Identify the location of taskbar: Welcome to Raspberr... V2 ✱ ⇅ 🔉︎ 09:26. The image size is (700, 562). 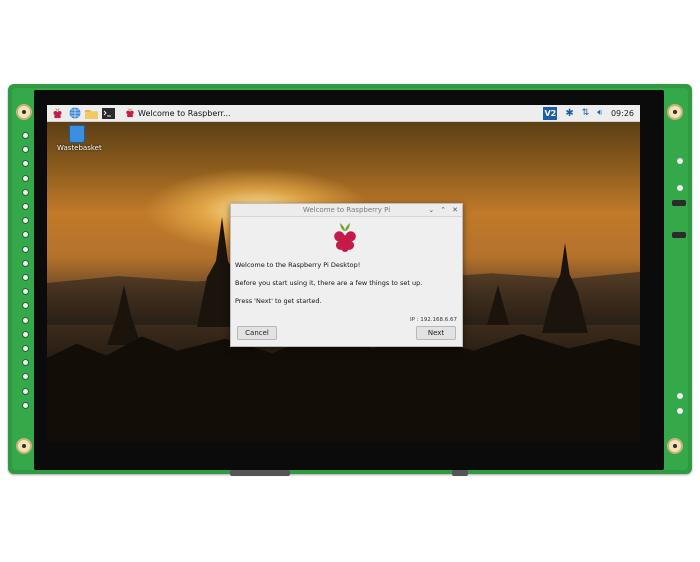
(343, 113).